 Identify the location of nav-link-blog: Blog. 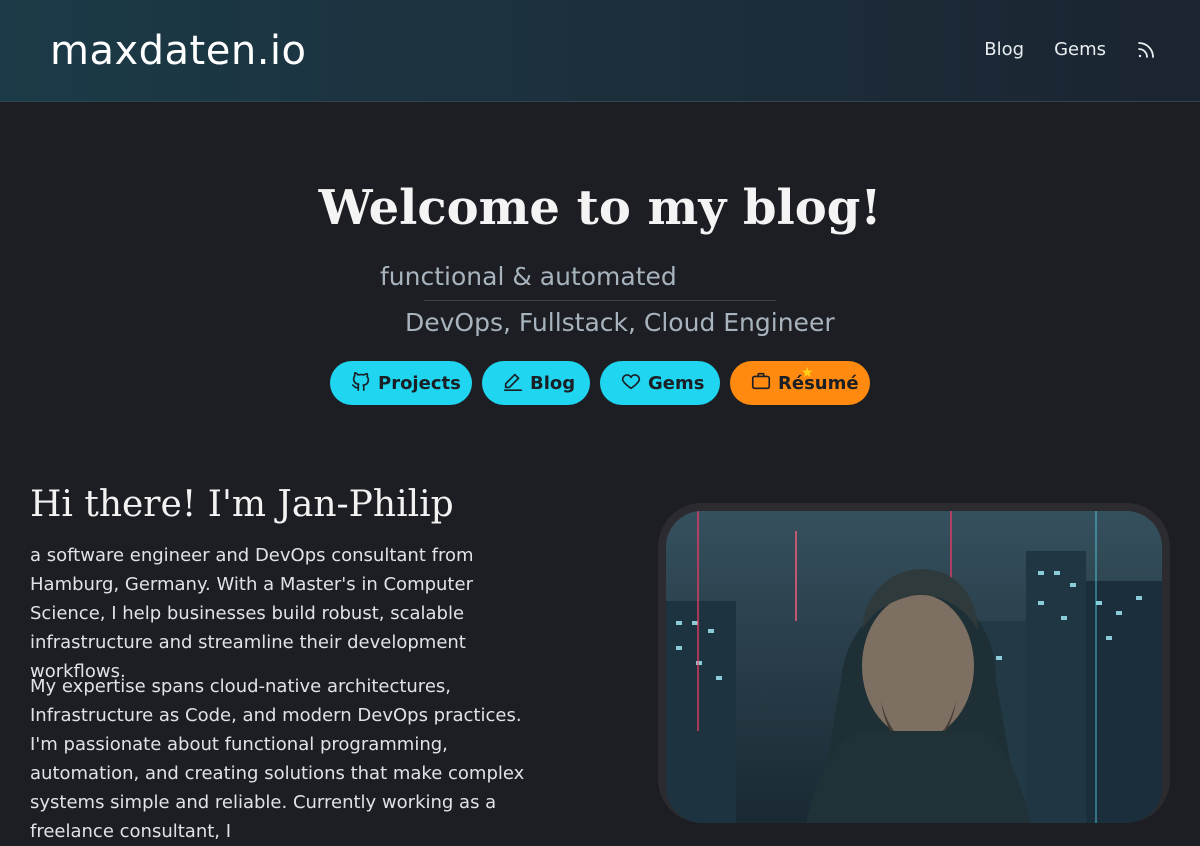
(1004, 49).